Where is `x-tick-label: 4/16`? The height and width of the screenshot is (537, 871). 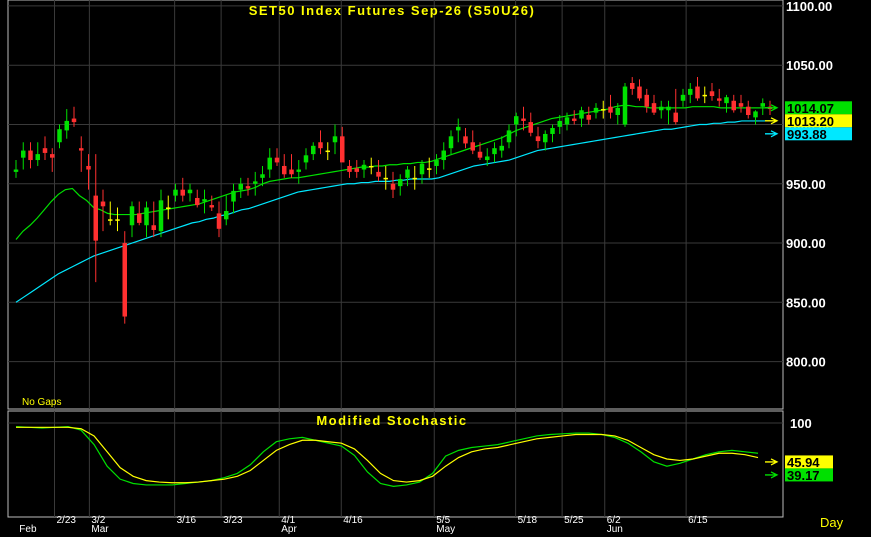
x-tick-label: 4/16 is located at coordinates (353, 520).